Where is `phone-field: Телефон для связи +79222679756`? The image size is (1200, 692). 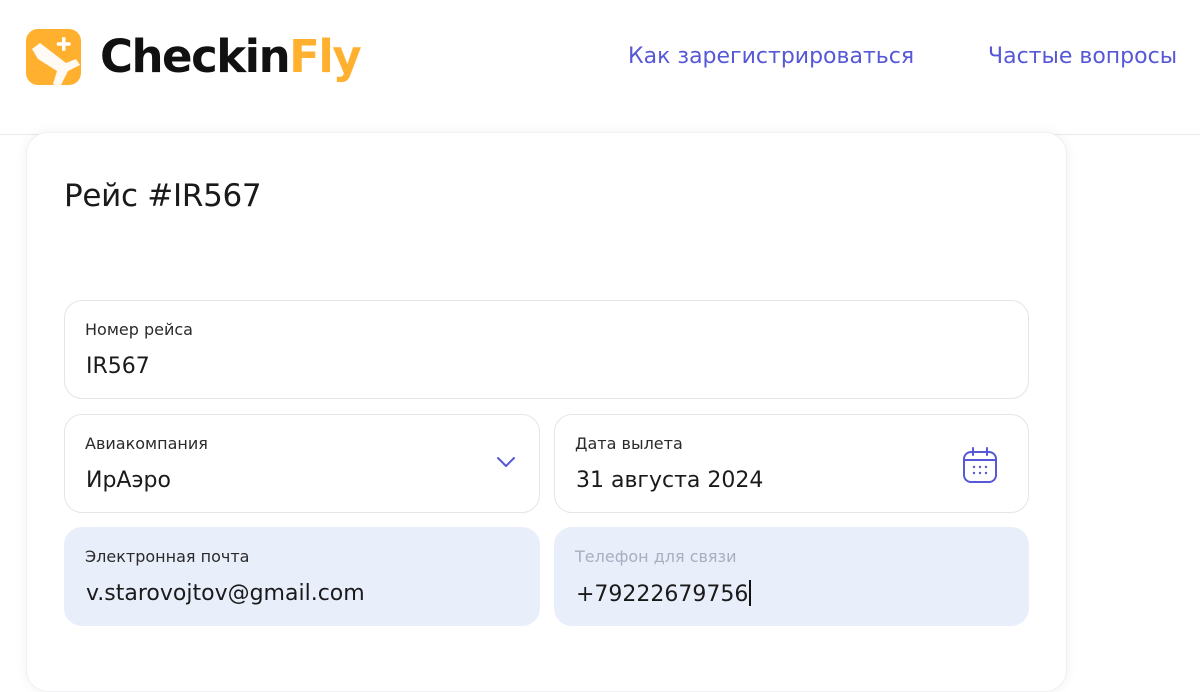
phone-field: Телефон для связи +79222679756 is located at coordinates (791, 576).